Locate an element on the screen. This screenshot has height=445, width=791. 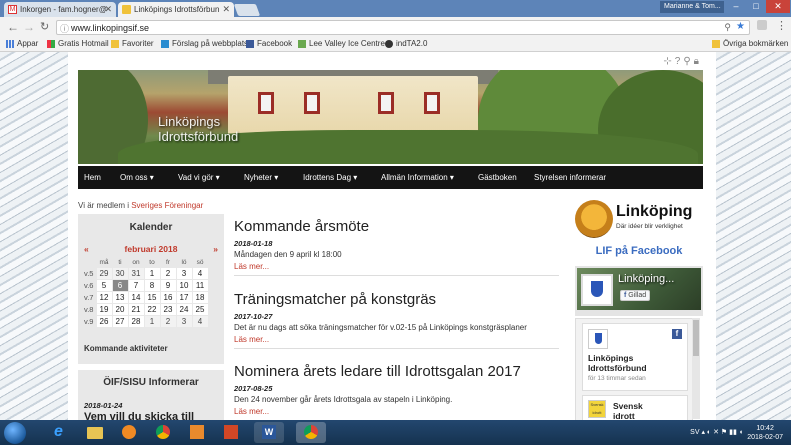
url-input: ⓘ www.linkopingsif.se ⚲ ★ is located at coordinates (403, 27).